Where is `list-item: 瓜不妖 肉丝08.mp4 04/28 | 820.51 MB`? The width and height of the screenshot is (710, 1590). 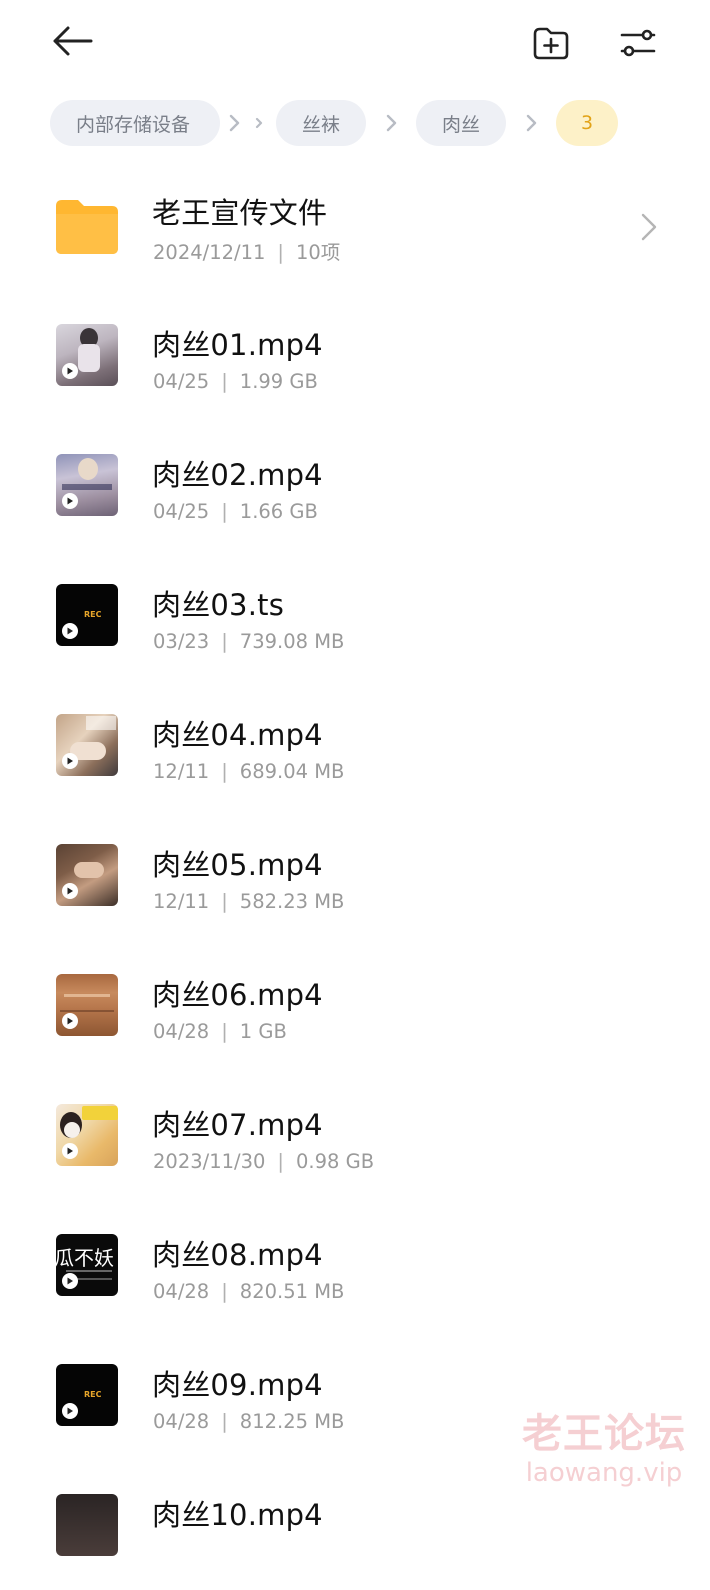
list-item: 瓜不妖 肉丝08.mp4 04/28 | 820.51 MB is located at coordinates (355, 1265).